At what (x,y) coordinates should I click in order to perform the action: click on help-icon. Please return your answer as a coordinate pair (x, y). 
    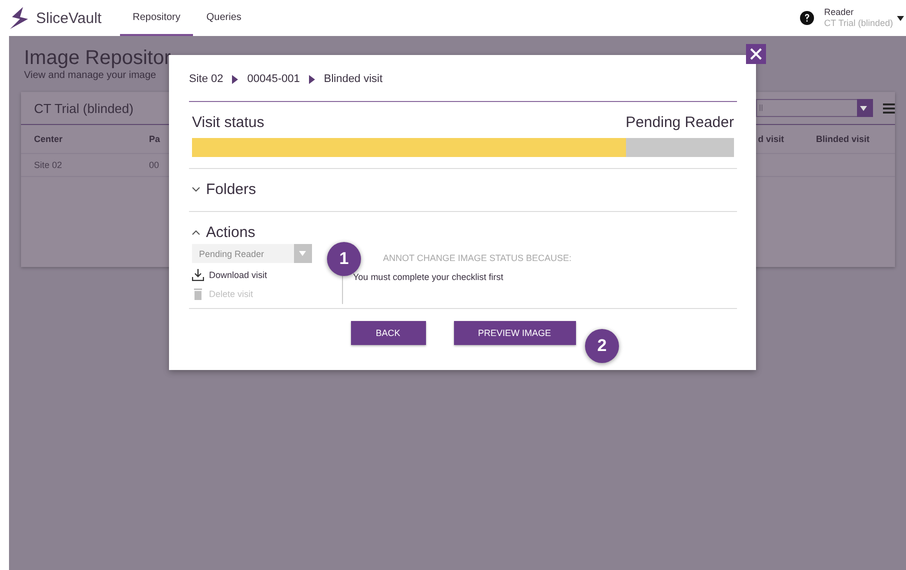
    Looking at the image, I should click on (807, 18).